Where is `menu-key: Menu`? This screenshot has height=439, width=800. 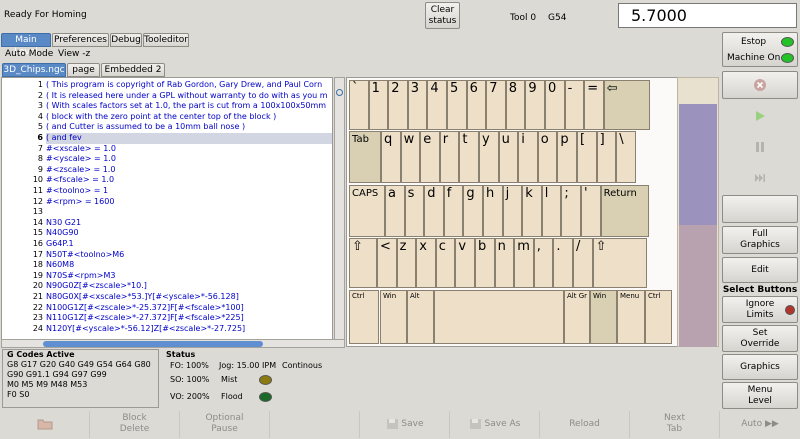
menu-key: Menu is located at coordinates (631, 317).